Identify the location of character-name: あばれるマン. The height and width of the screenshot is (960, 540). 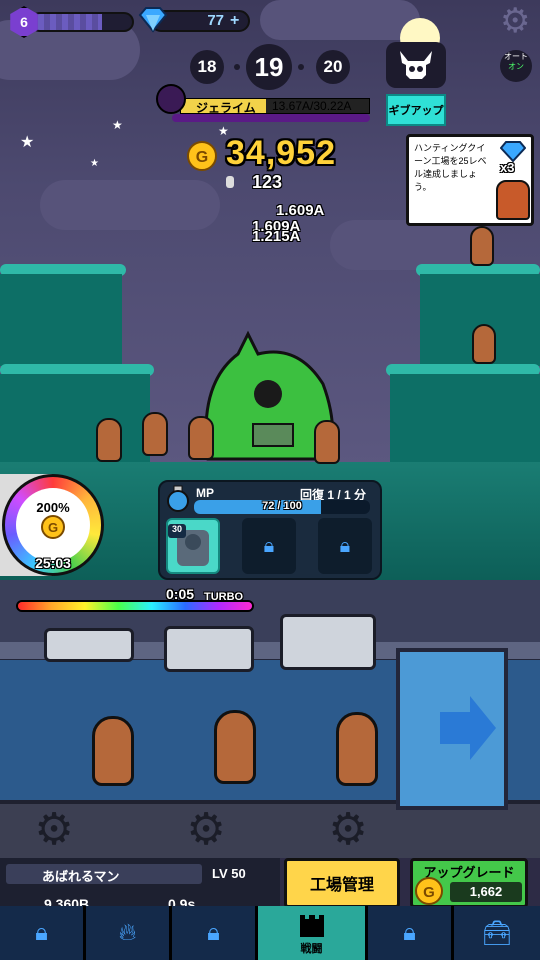
(81, 876).